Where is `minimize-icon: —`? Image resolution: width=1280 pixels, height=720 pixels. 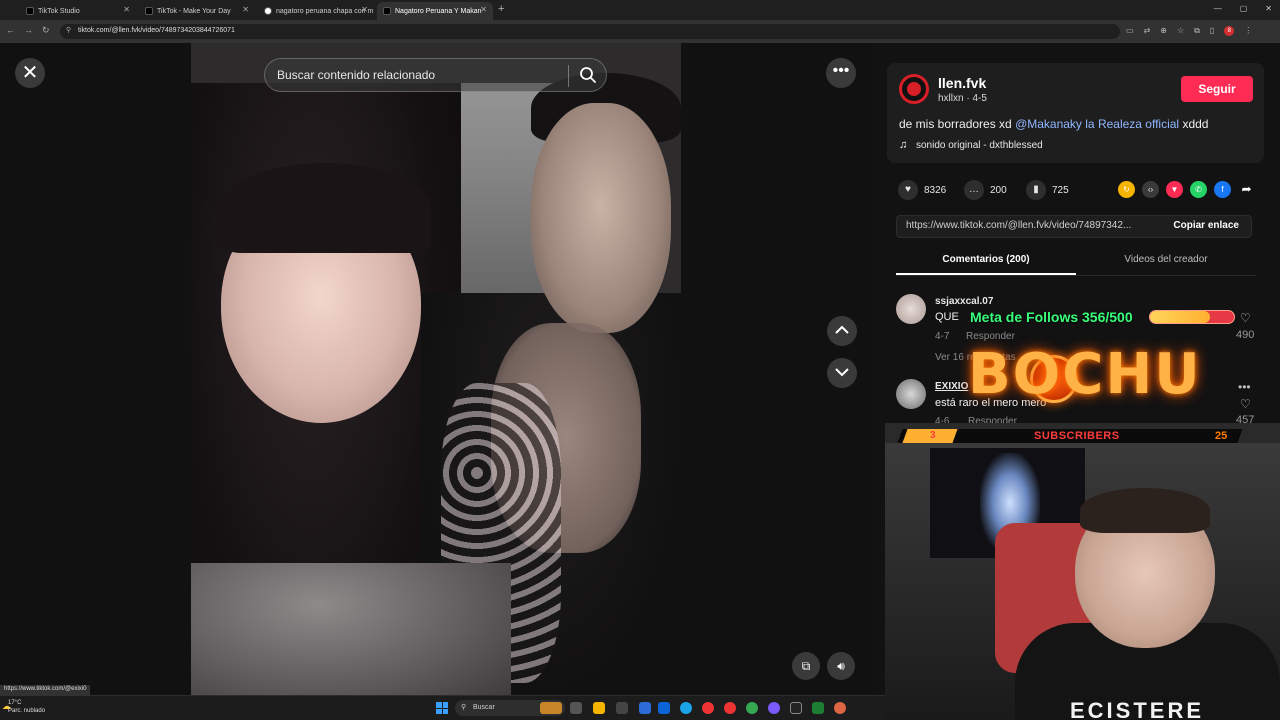 minimize-icon: — is located at coordinates (1218, 8).